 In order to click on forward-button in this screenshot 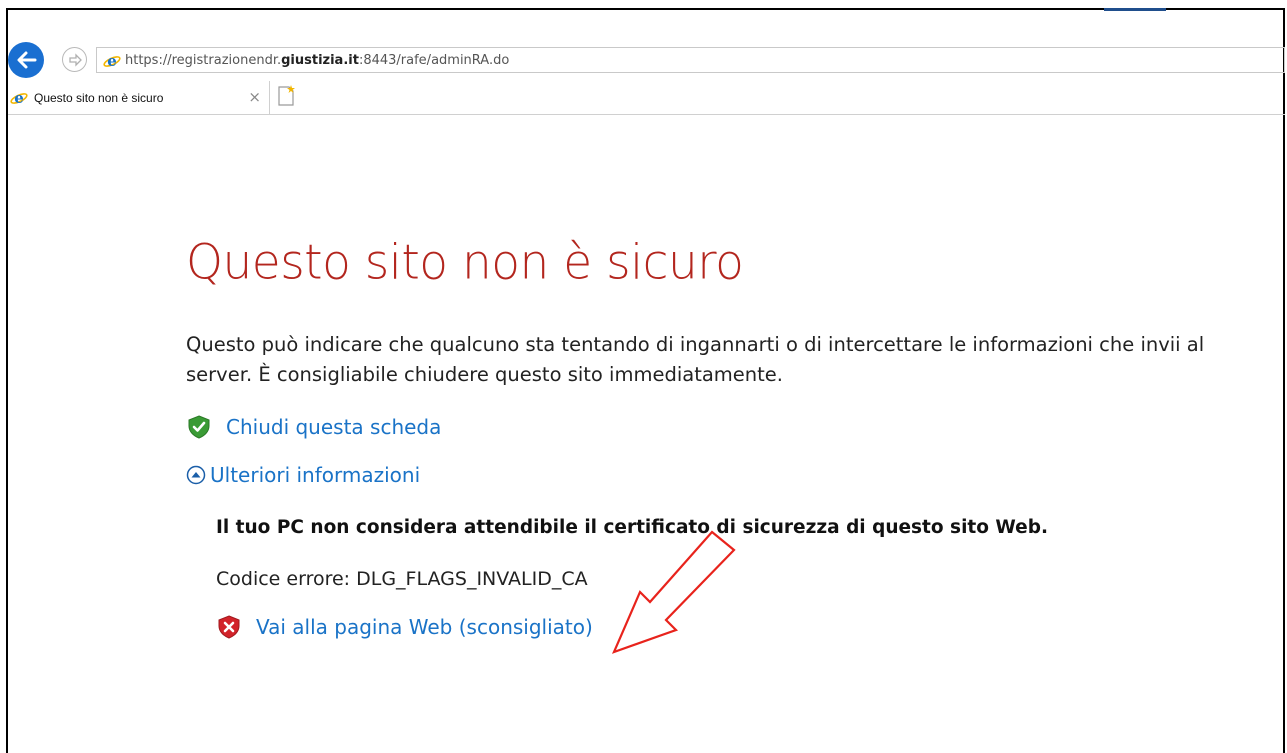, I will do `click(74, 59)`.